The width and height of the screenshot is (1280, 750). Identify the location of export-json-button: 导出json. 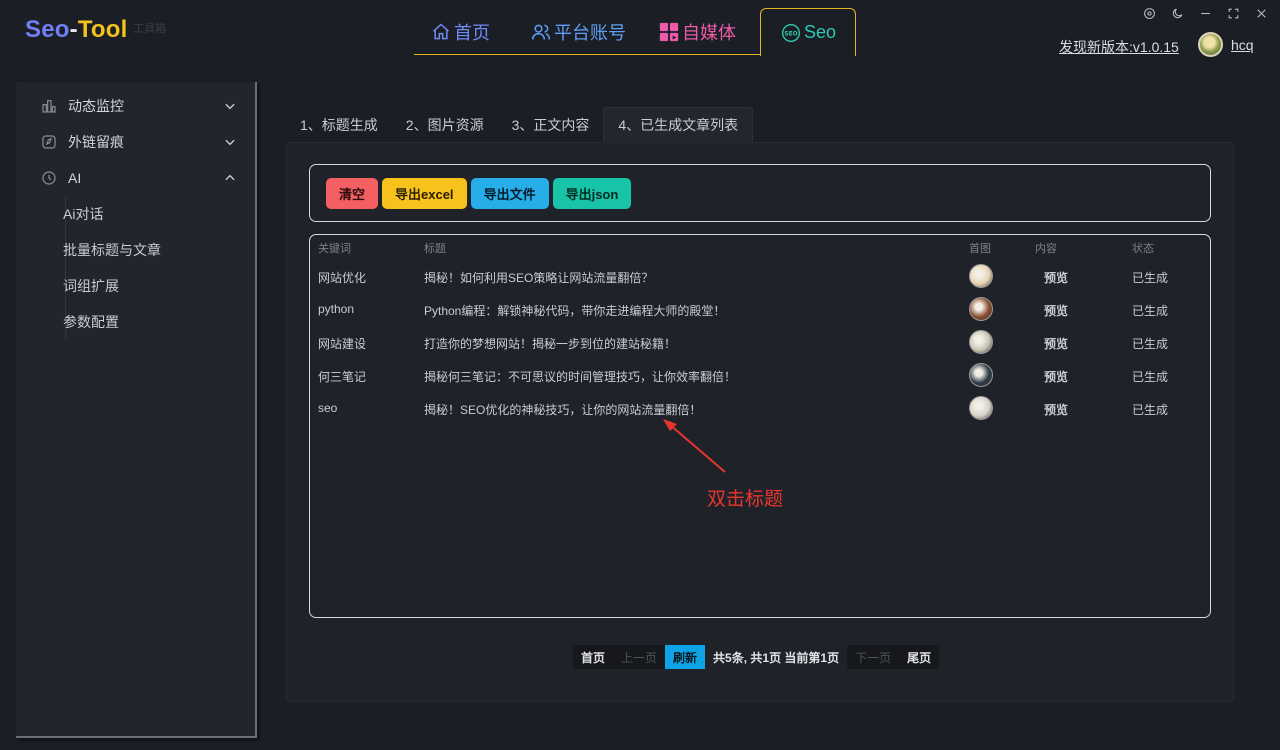
(592, 193).